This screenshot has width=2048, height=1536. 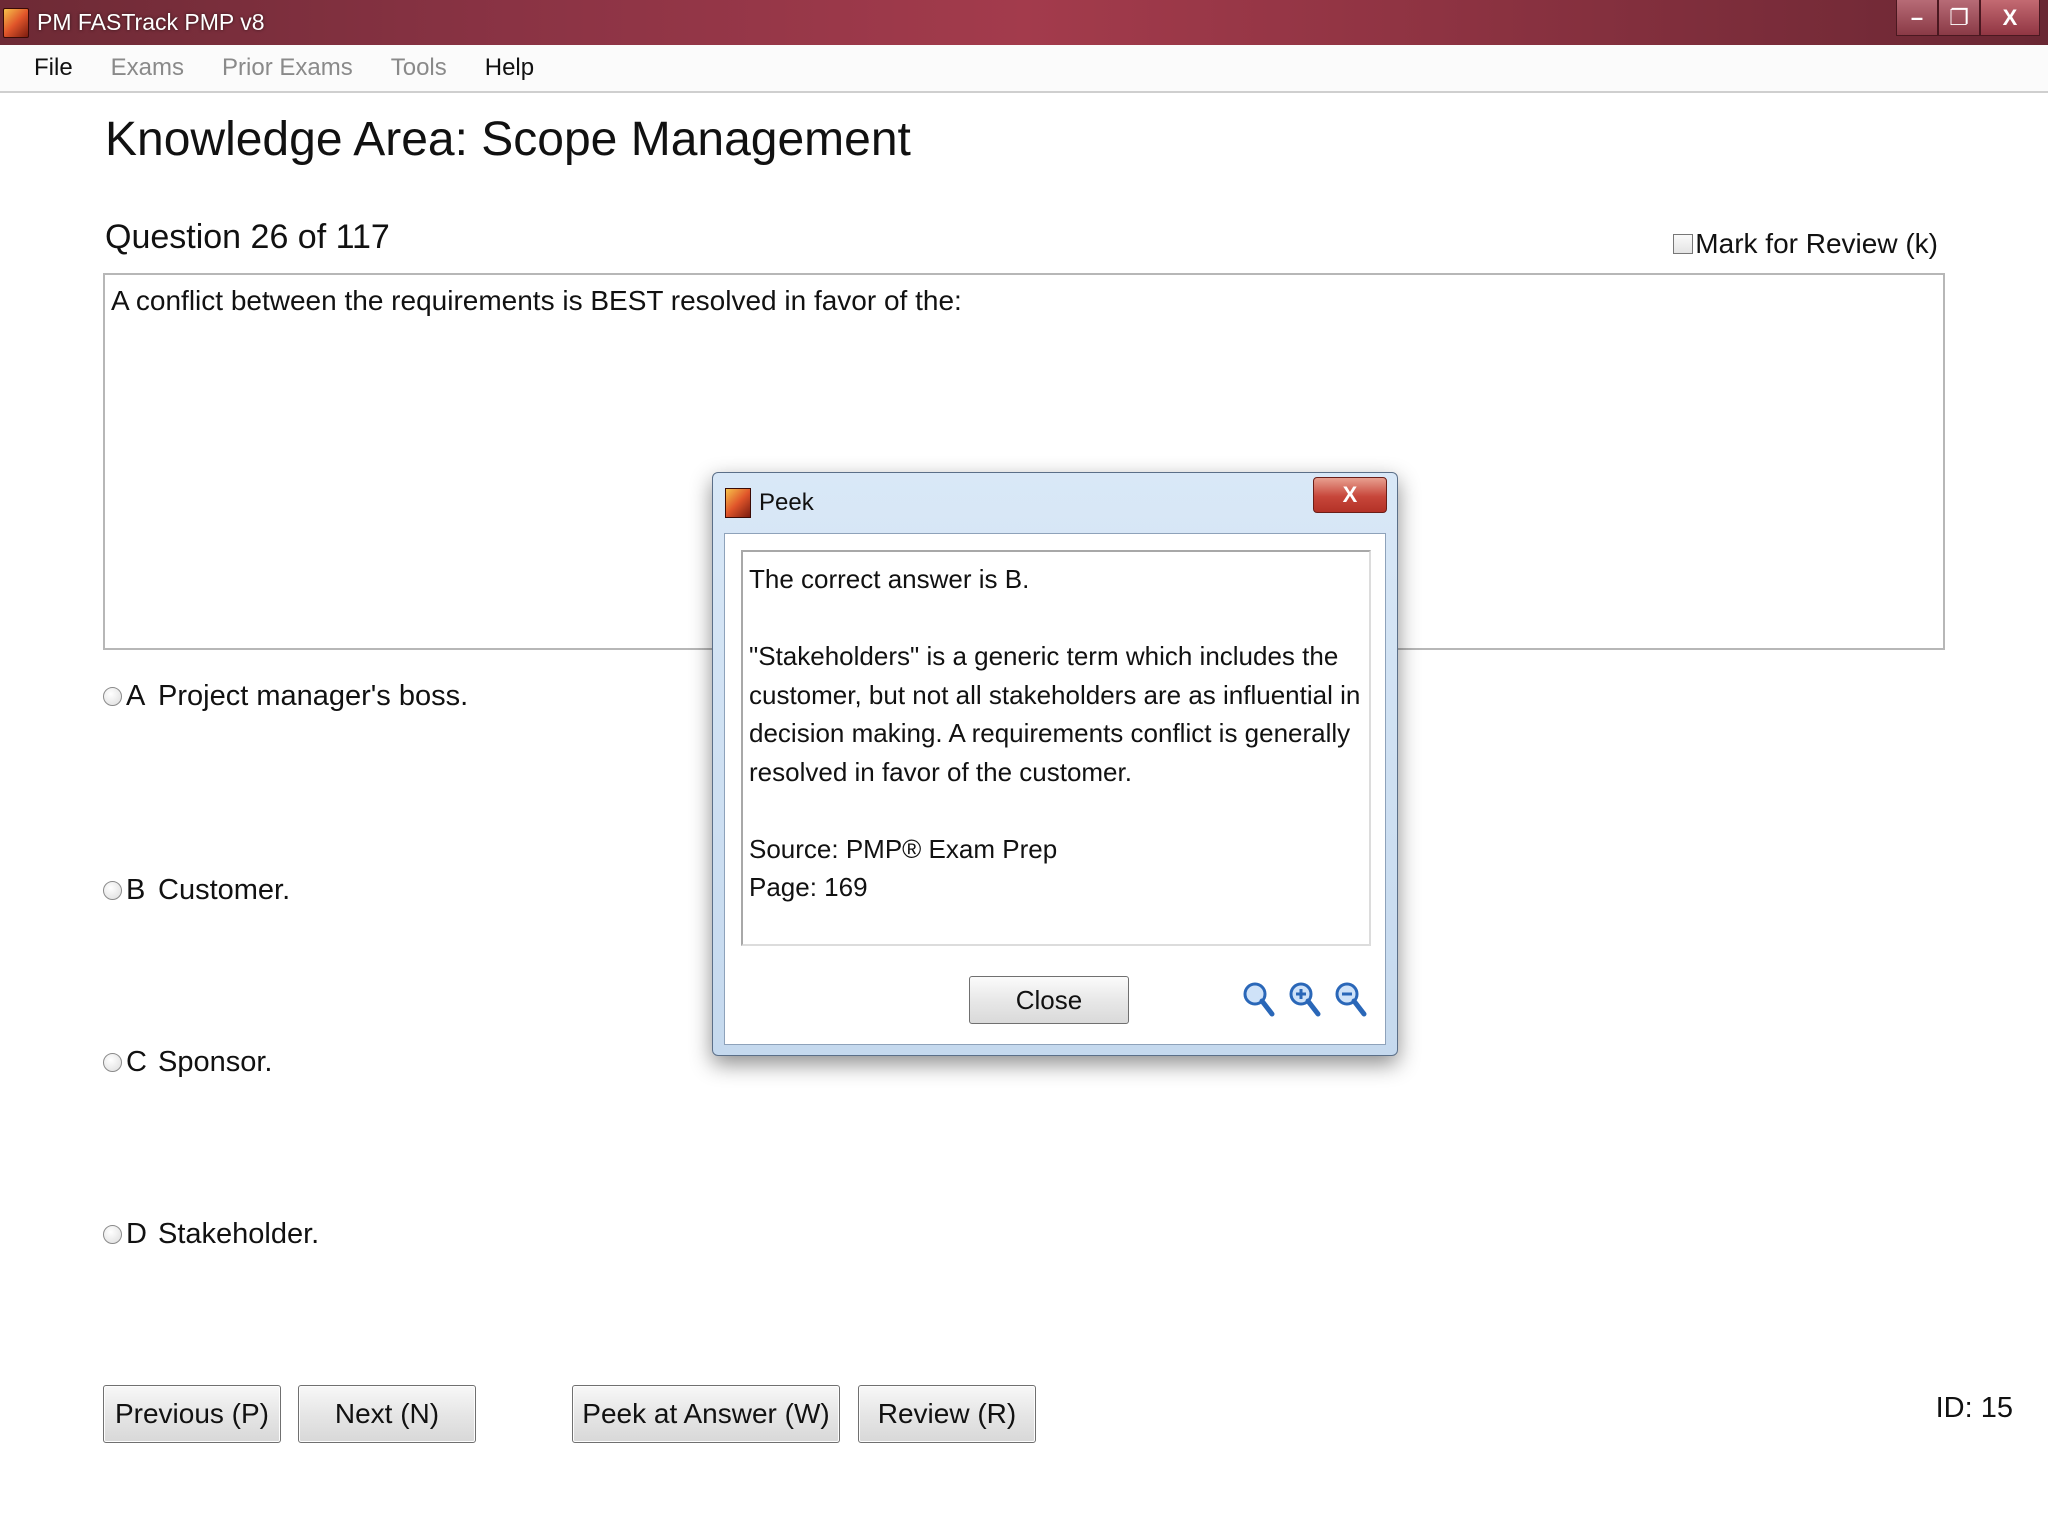 I want to click on option-d: D Stakeholder., so click(x=211, y=1234).